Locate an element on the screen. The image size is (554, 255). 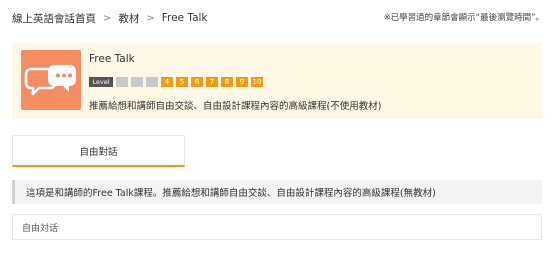
tab-free-conversation: 自由對話 is located at coordinates (98, 151).